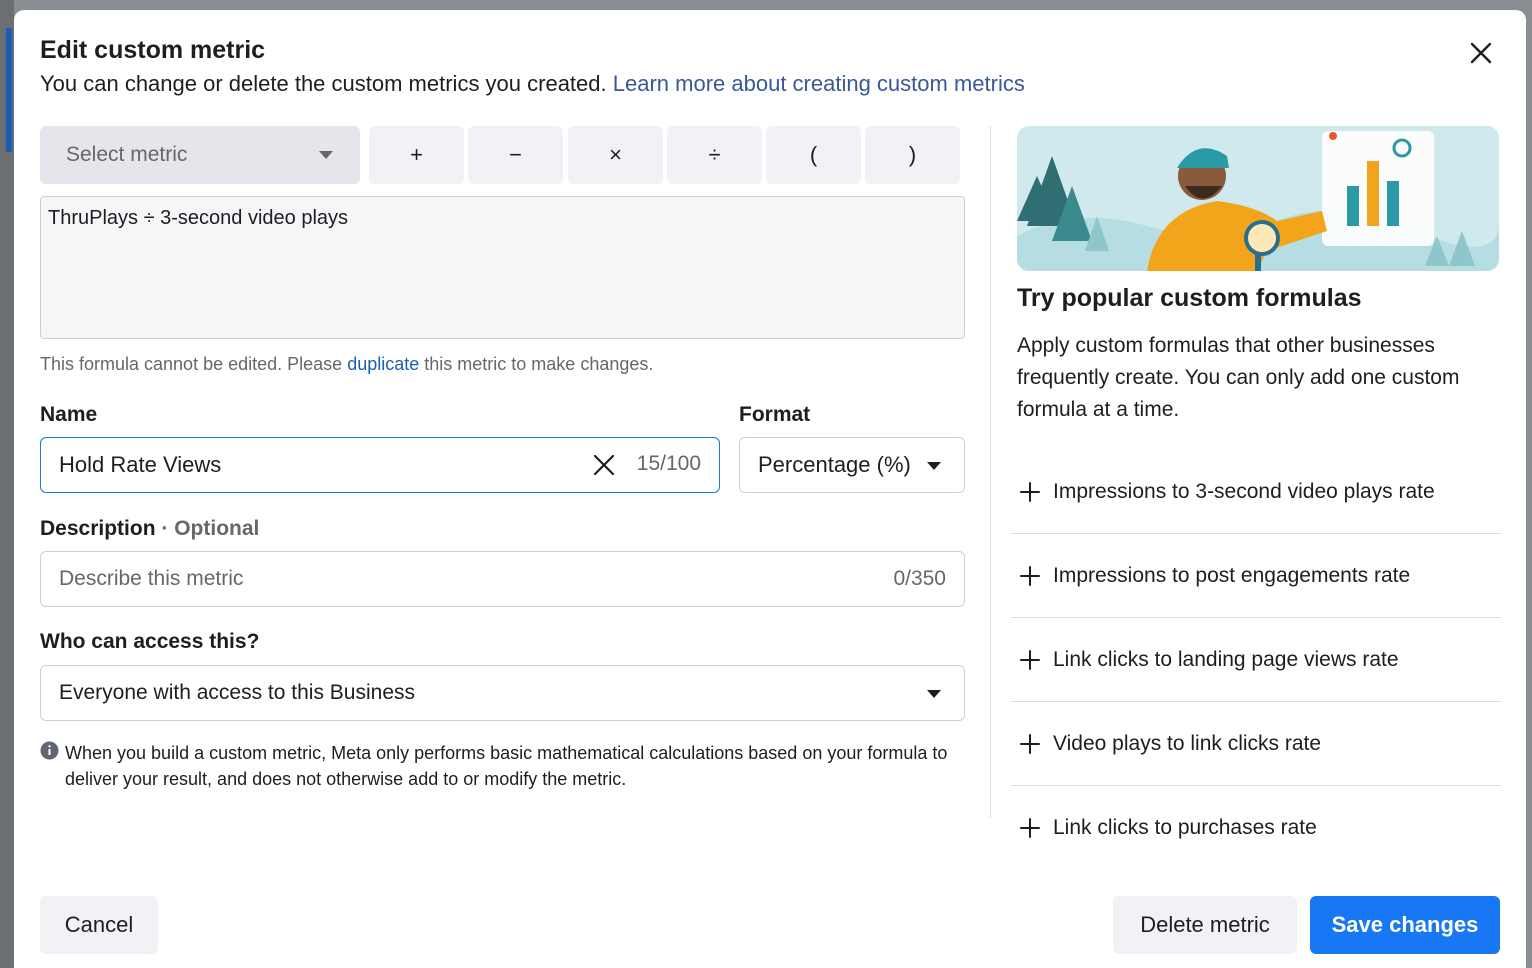  Describe the element at coordinates (1258, 198) in the screenshot. I see `popular-formulas-illustration` at that location.